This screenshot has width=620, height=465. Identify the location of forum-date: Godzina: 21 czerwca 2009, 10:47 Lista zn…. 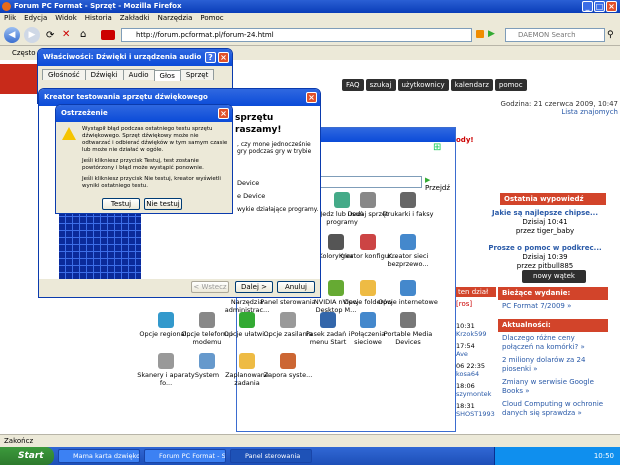
(549, 108).